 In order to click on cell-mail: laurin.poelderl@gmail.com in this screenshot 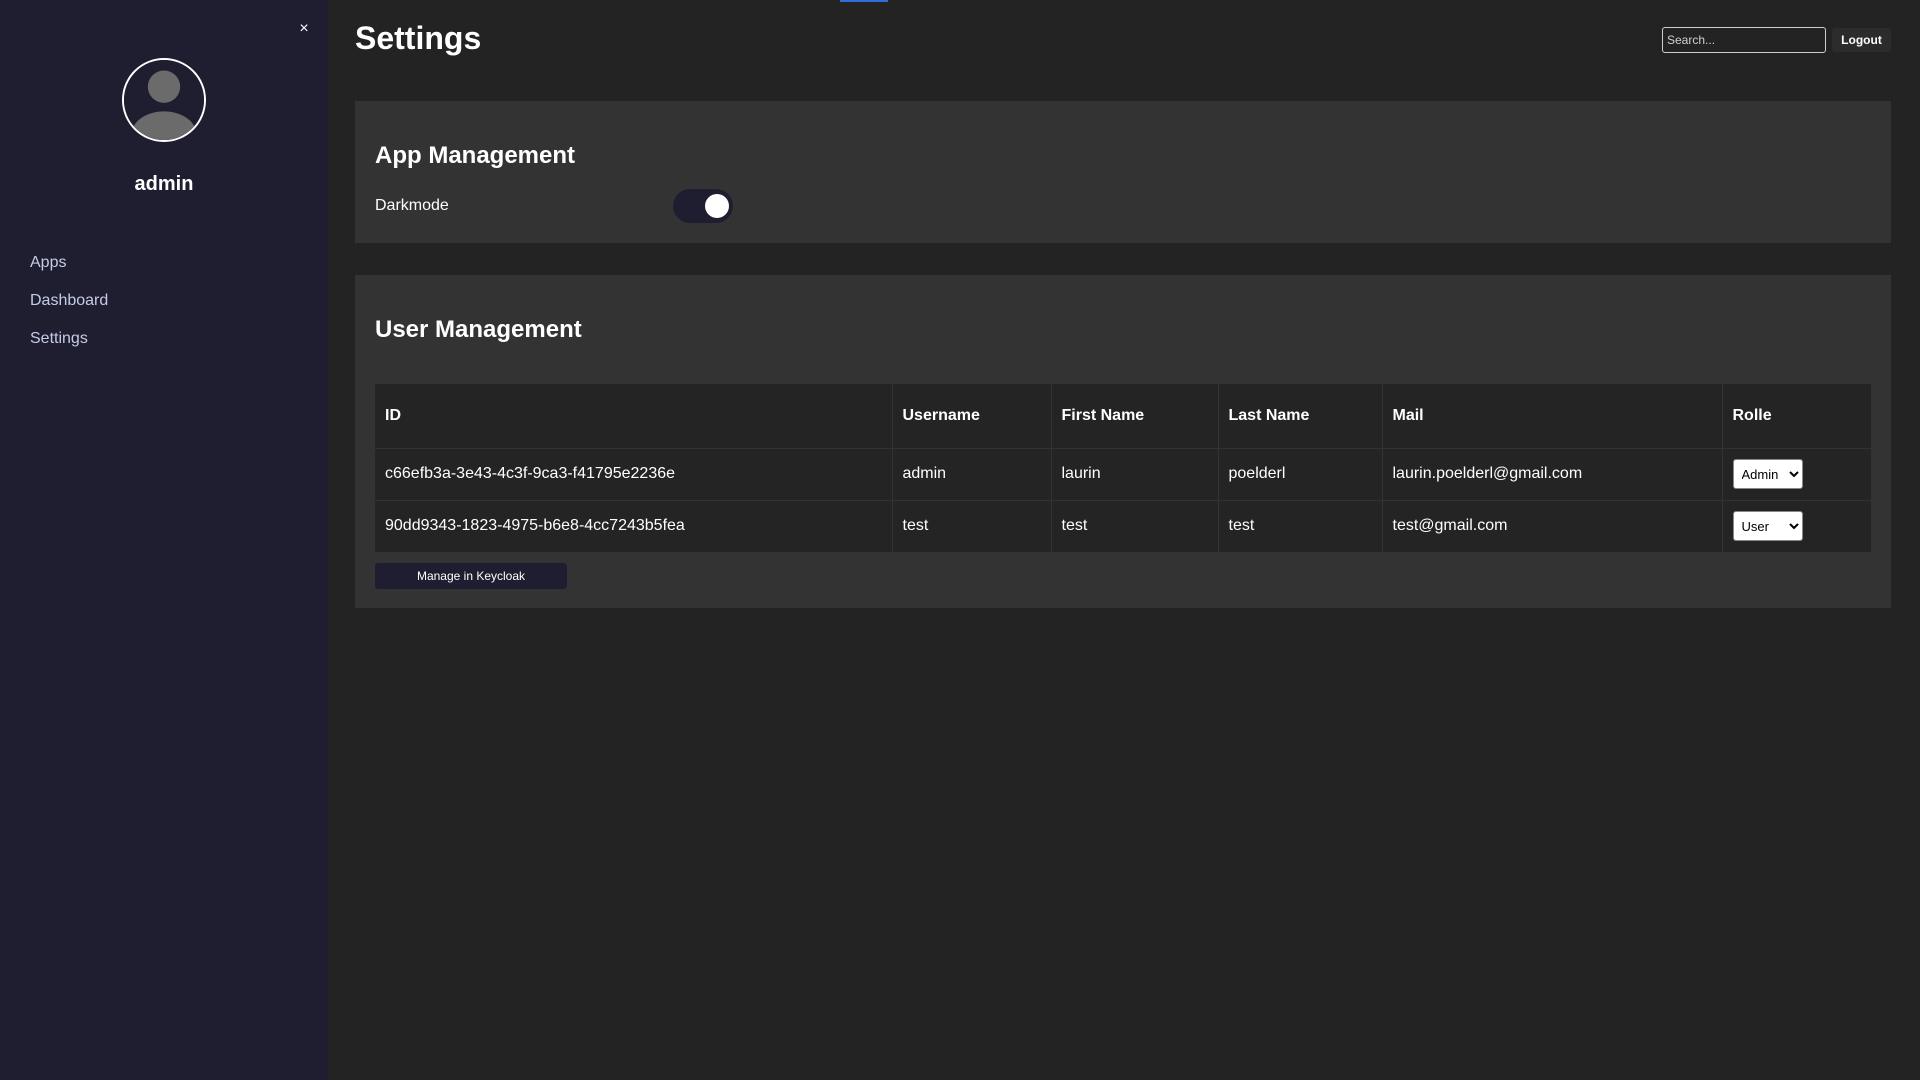, I will do `click(1552, 474)`.